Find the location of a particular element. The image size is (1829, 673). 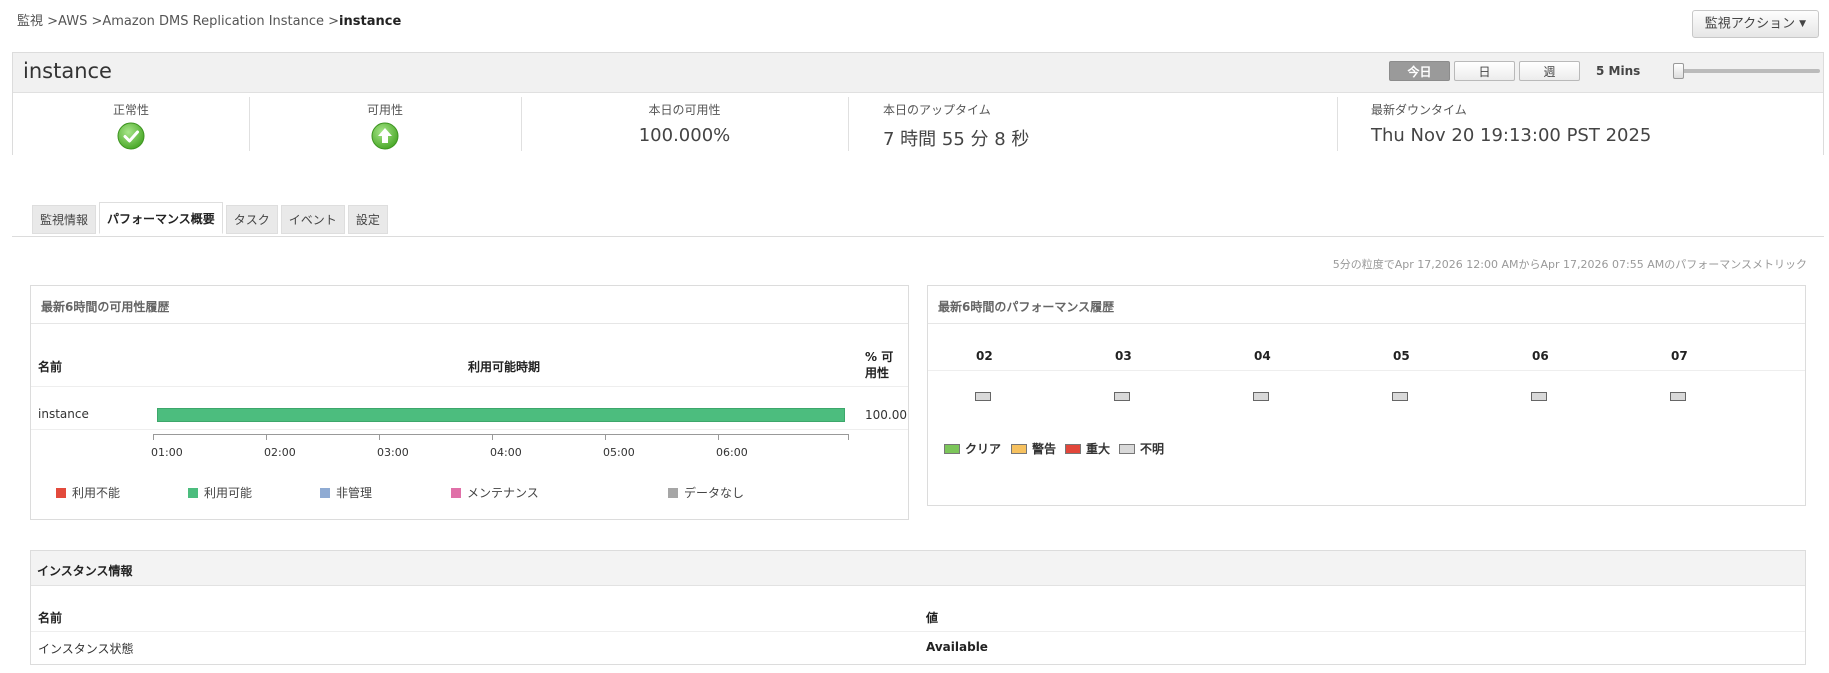

period-week-button: 週 is located at coordinates (1549, 71).